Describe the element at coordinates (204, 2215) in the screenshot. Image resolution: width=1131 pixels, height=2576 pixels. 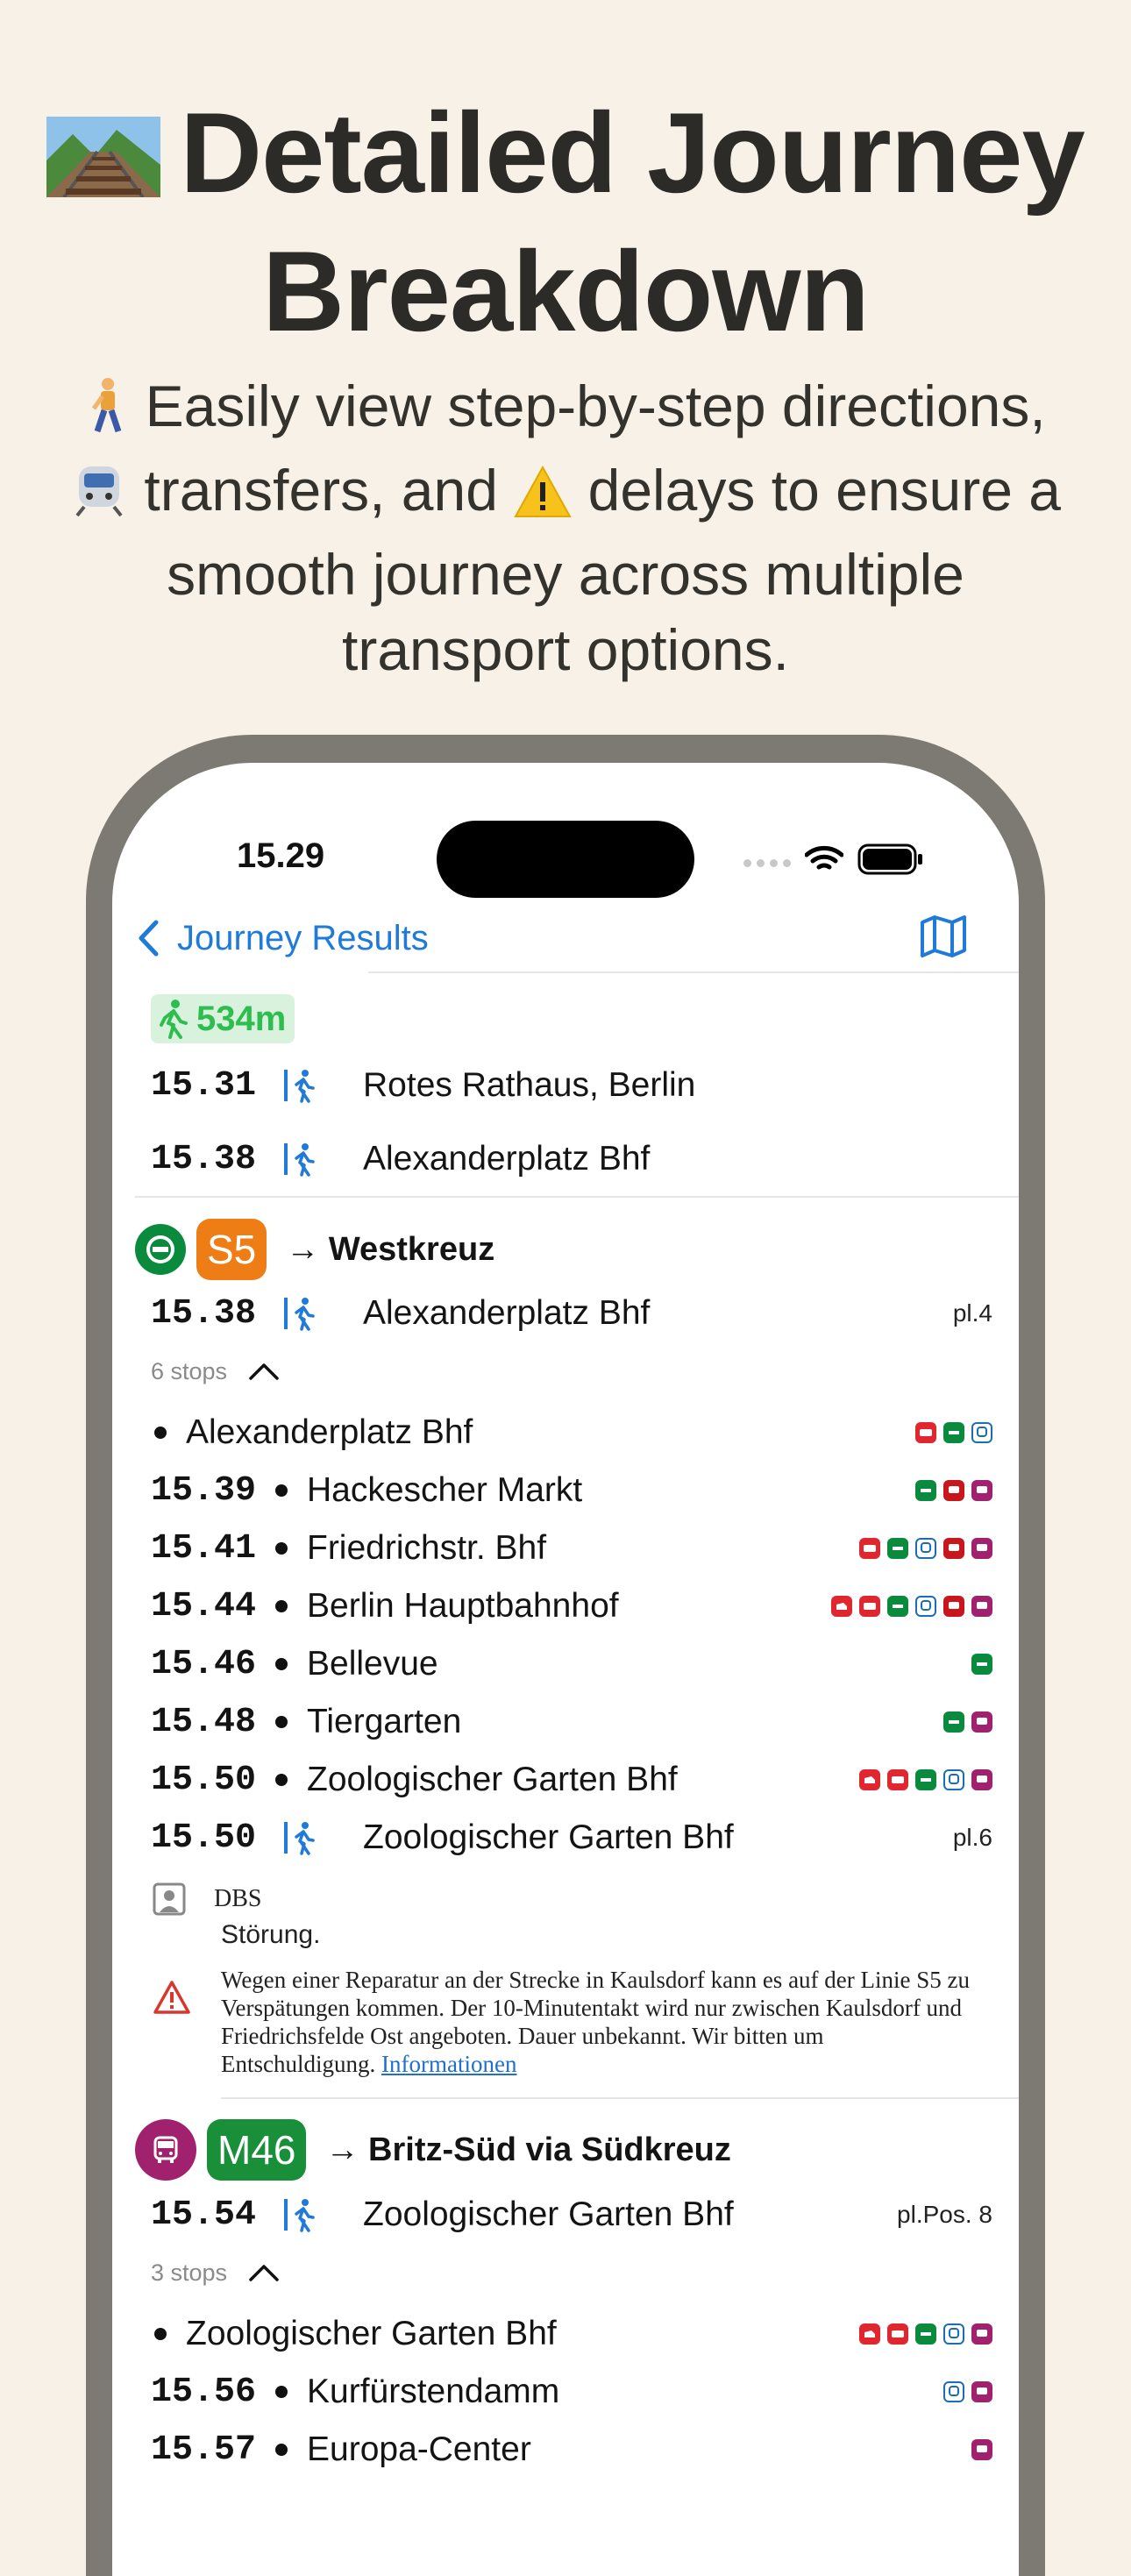
I see `departure-time: 15.54` at that location.